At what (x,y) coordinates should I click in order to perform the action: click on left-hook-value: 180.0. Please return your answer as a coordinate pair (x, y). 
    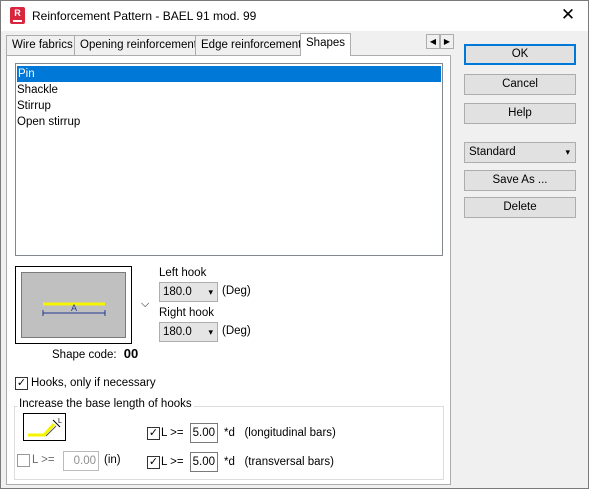
    Looking at the image, I should click on (177, 292).